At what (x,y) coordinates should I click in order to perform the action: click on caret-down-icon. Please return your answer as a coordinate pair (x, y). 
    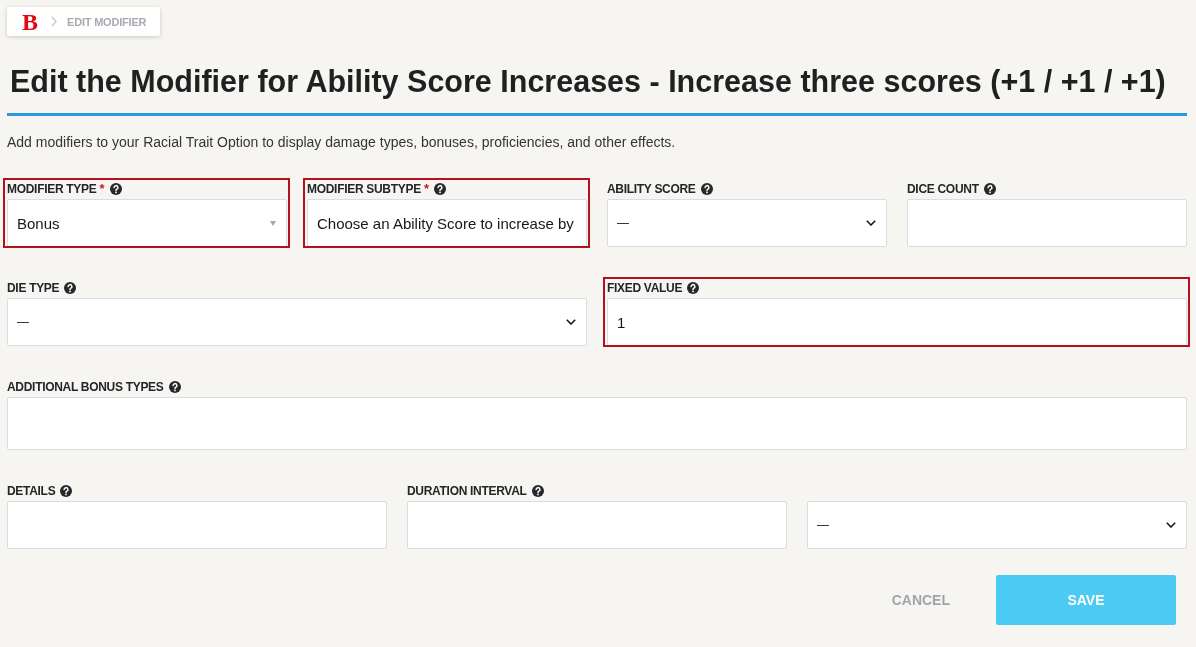
    Looking at the image, I should click on (273, 223).